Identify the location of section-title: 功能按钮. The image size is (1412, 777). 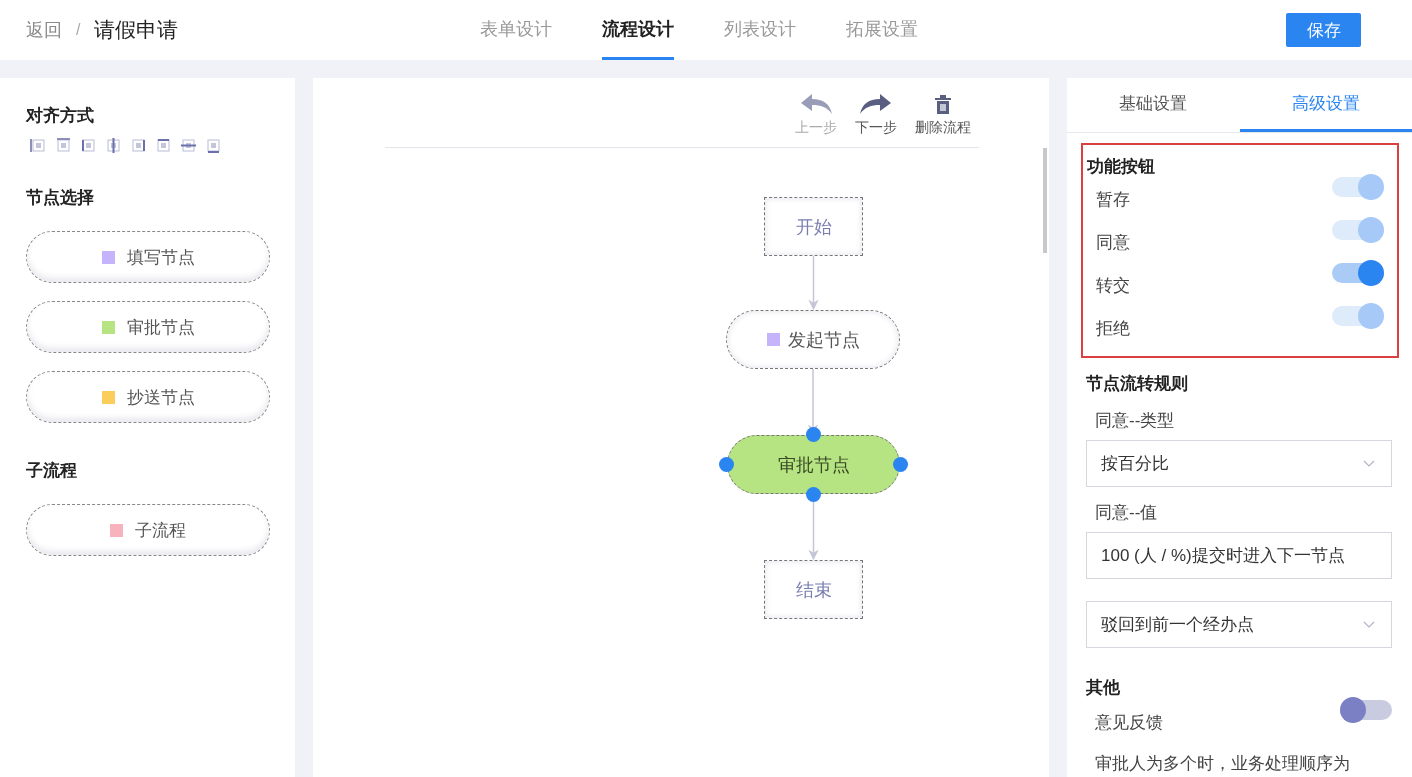
(1121, 167).